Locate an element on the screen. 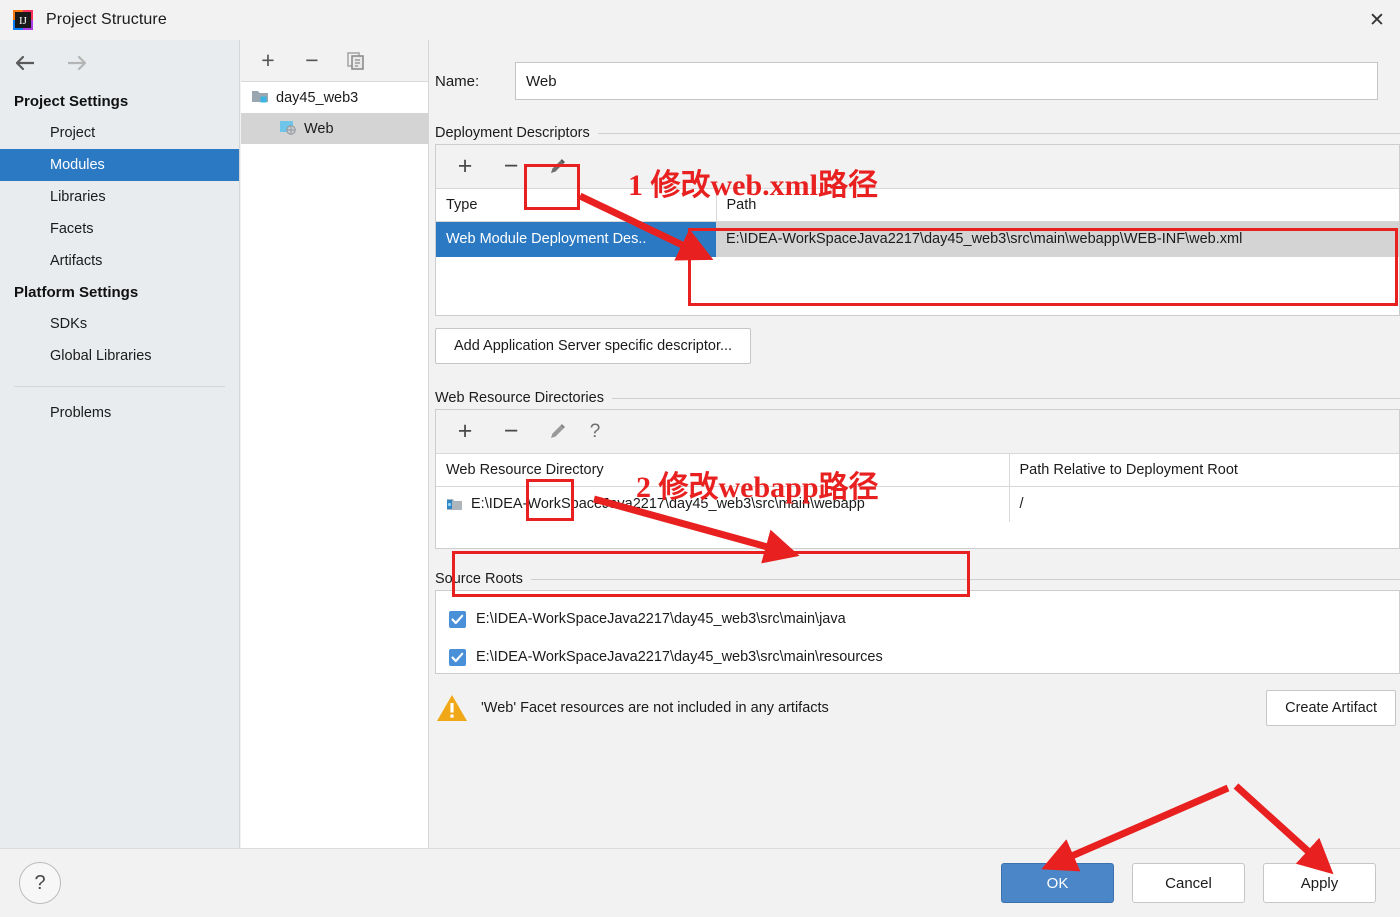 Image resolution: width=1400 pixels, height=917 pixels. svg-text: IJ is located at coordinates (23, 21).